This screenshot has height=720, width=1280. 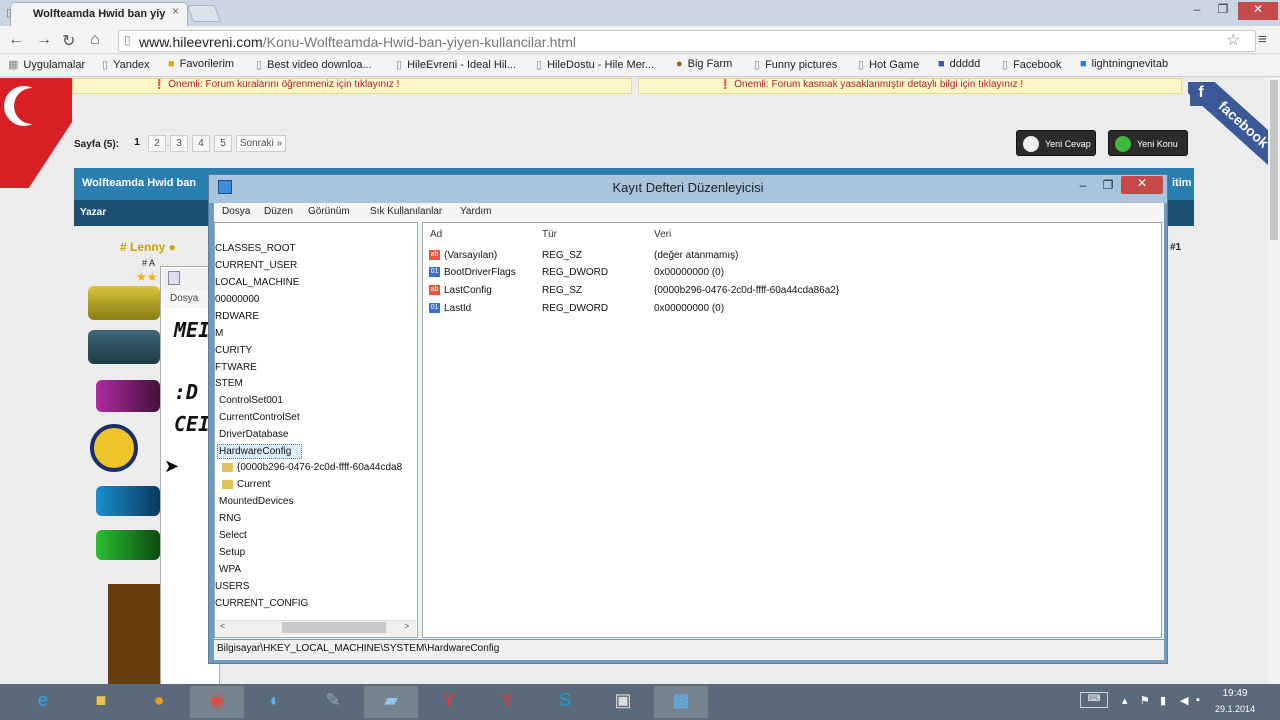 What do you see at coordinates (959, 64) in the screenshot?
I see `bookmark-ddddd: ■ ddddd` at bounding box center [959, 64].